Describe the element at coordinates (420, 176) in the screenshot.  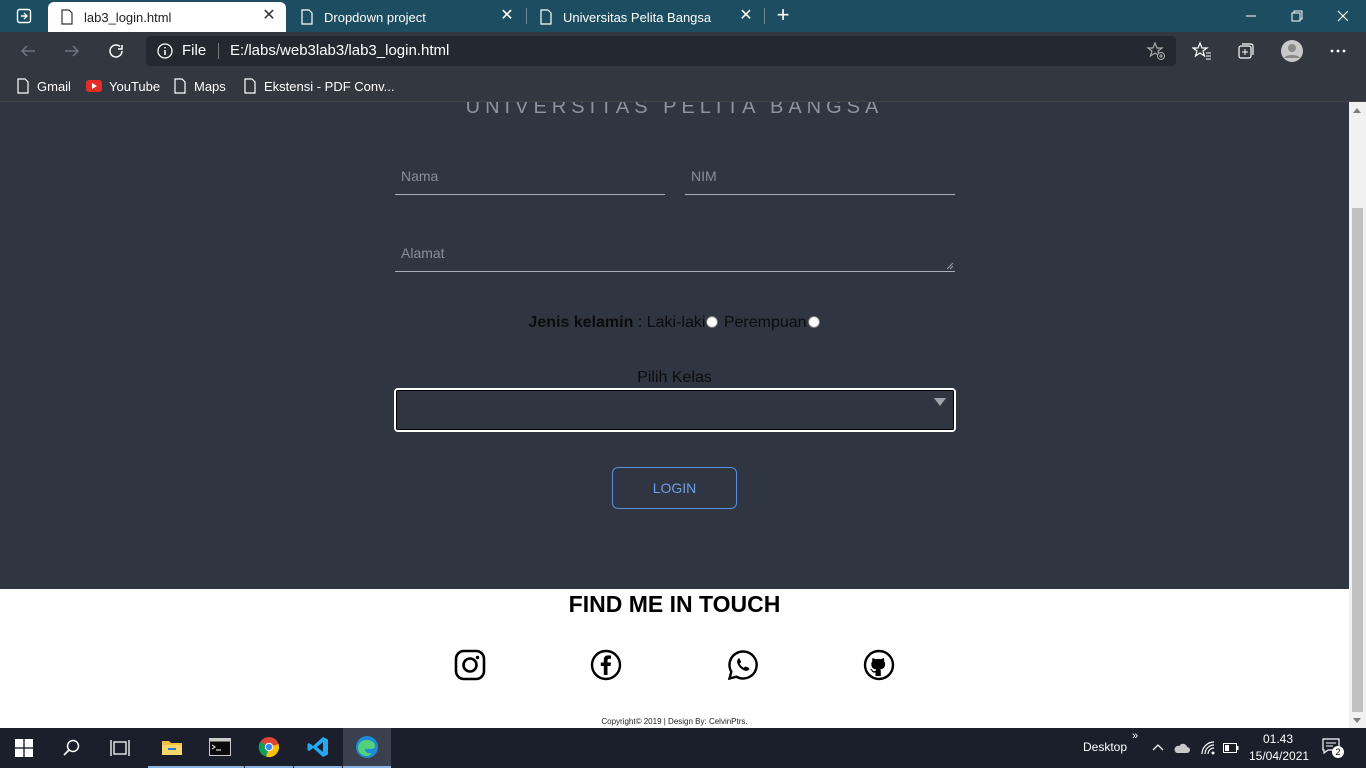
I see `nama-placeholder: Nama` at that location.